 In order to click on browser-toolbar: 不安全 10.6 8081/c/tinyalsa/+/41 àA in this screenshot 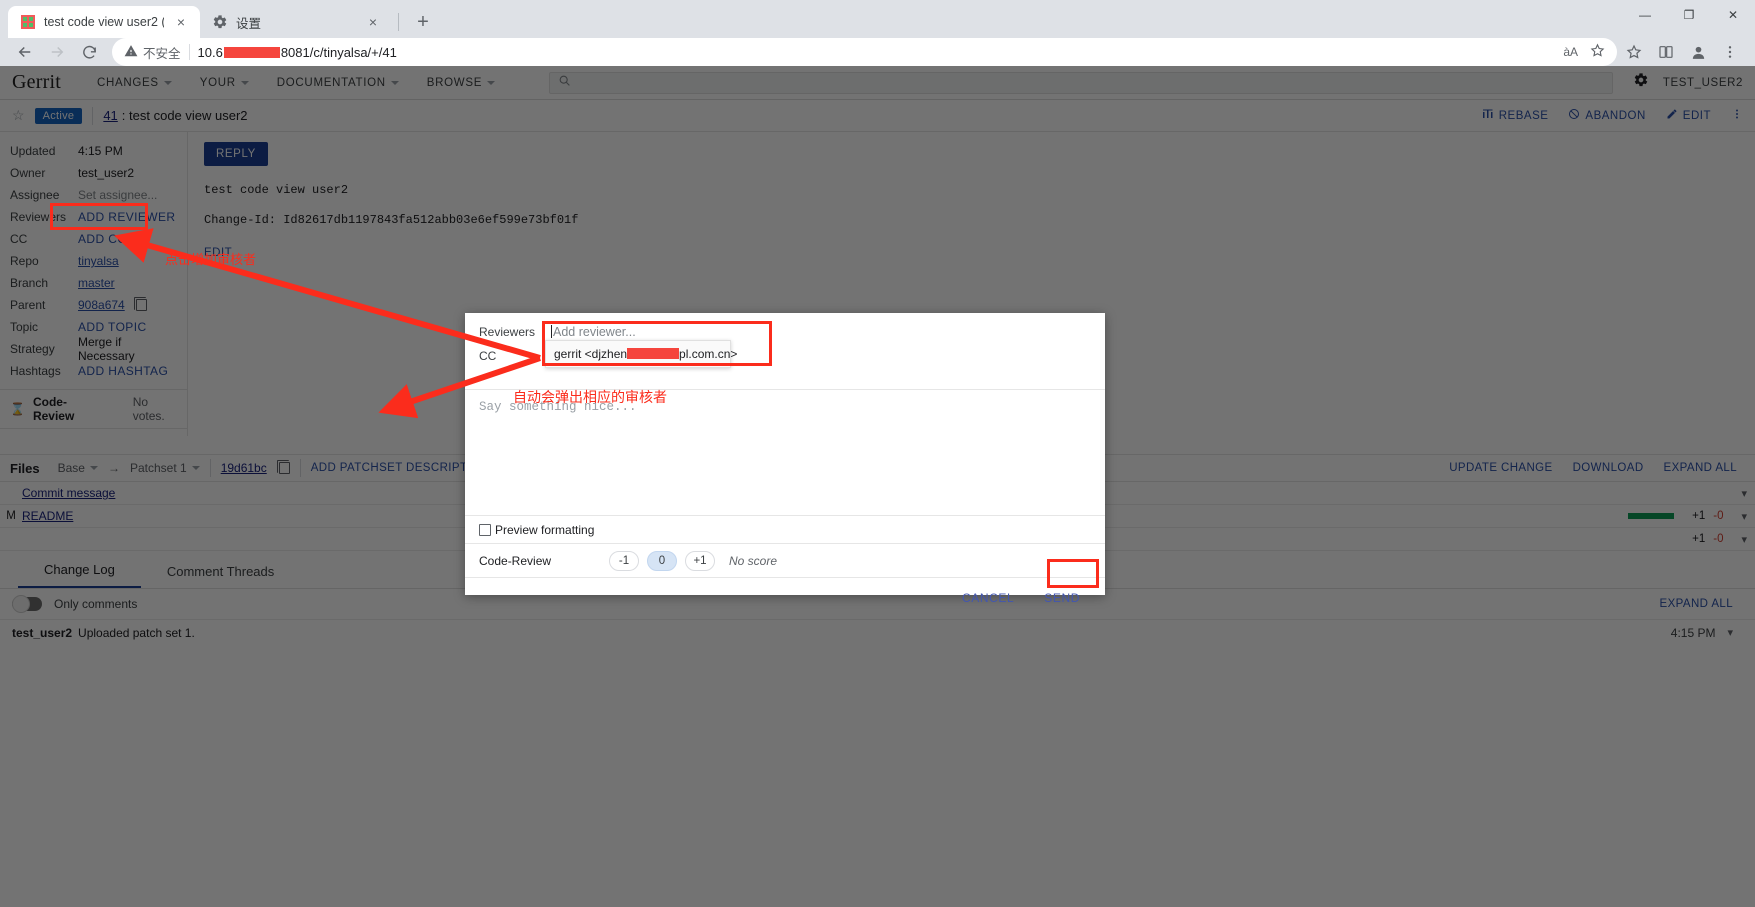, I will do `click(877, 52)`.